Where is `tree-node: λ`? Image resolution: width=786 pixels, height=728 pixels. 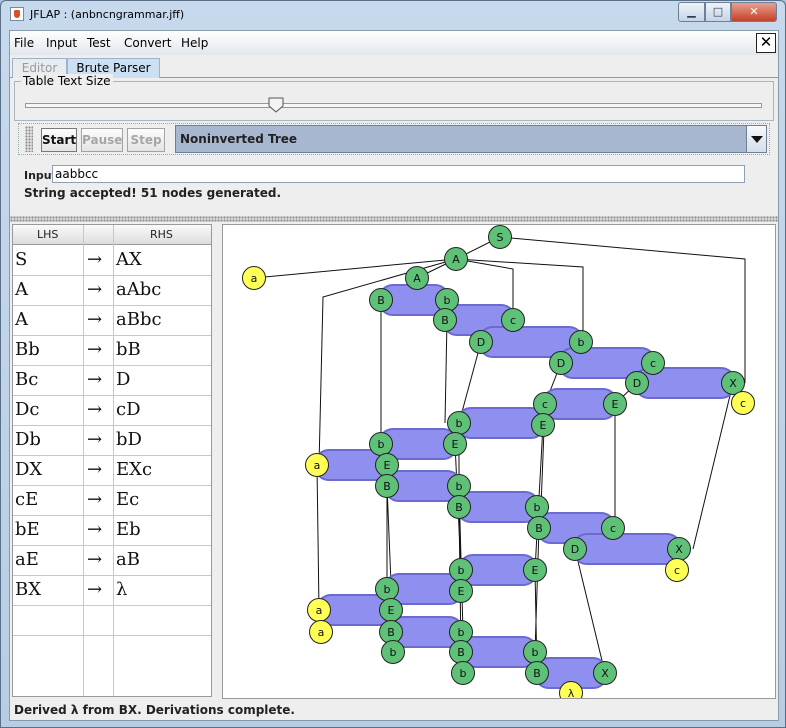 tree-node: λ is located at coordinates (571, 690).